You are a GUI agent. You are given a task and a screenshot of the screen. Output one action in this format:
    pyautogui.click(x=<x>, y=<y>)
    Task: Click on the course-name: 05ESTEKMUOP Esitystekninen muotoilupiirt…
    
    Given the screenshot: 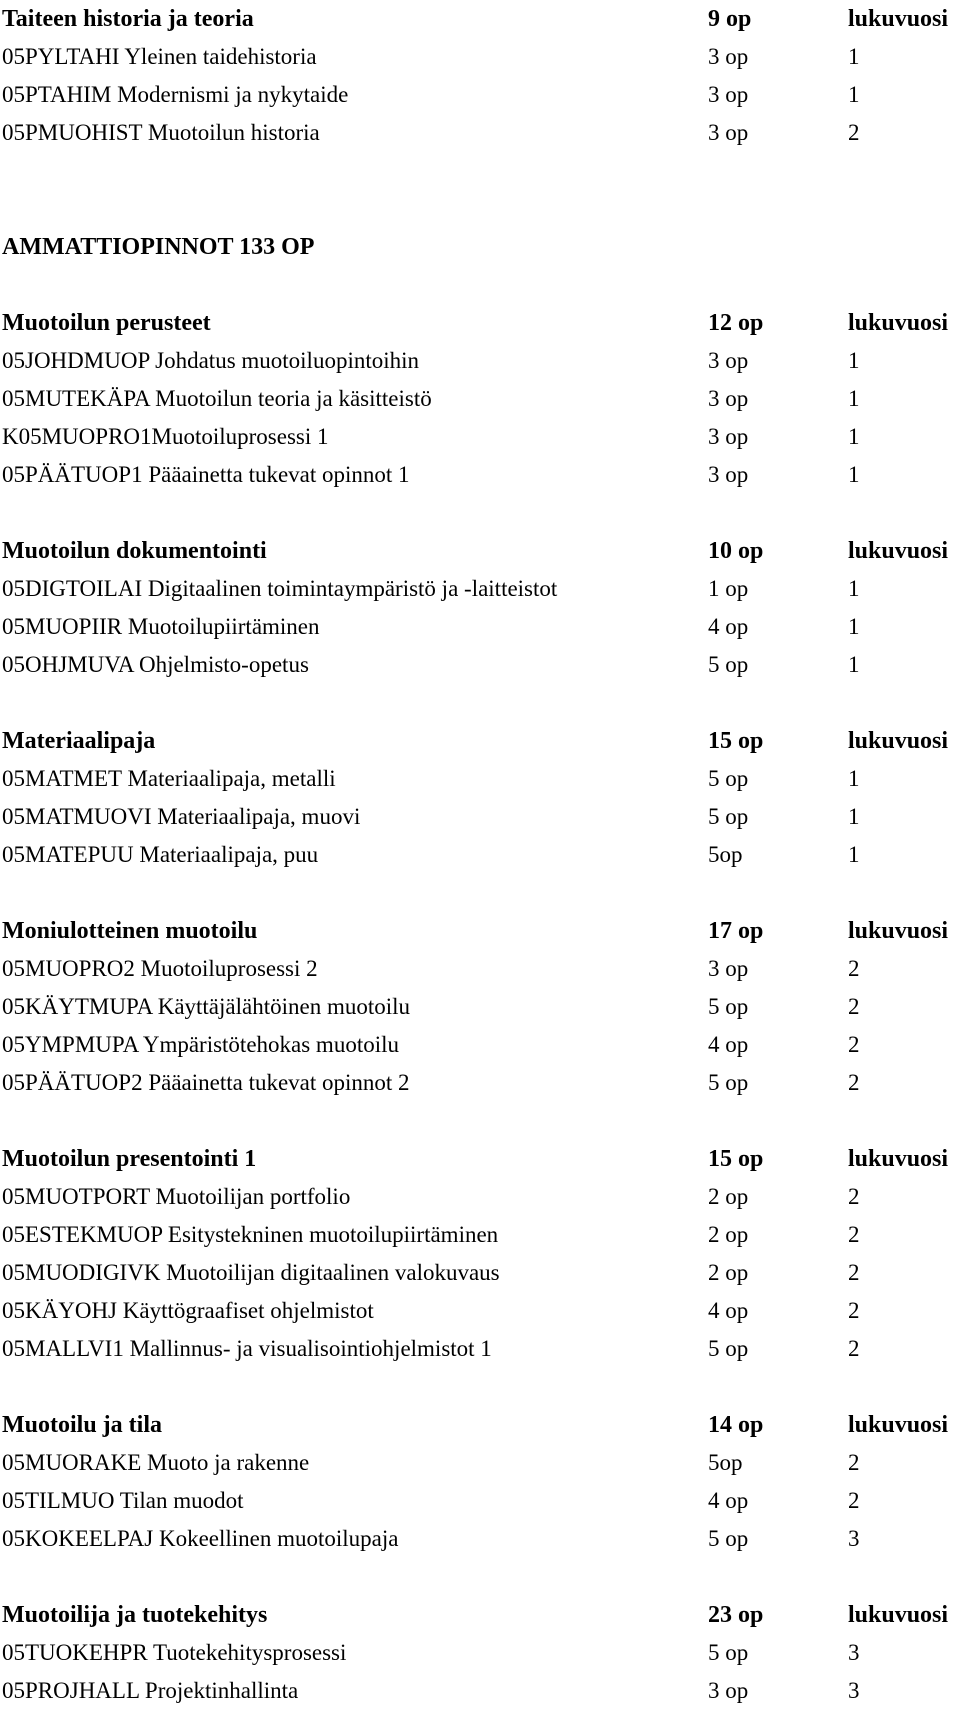 What is the action you would take?
    pyautogui.click(x=250, y=1234)
    